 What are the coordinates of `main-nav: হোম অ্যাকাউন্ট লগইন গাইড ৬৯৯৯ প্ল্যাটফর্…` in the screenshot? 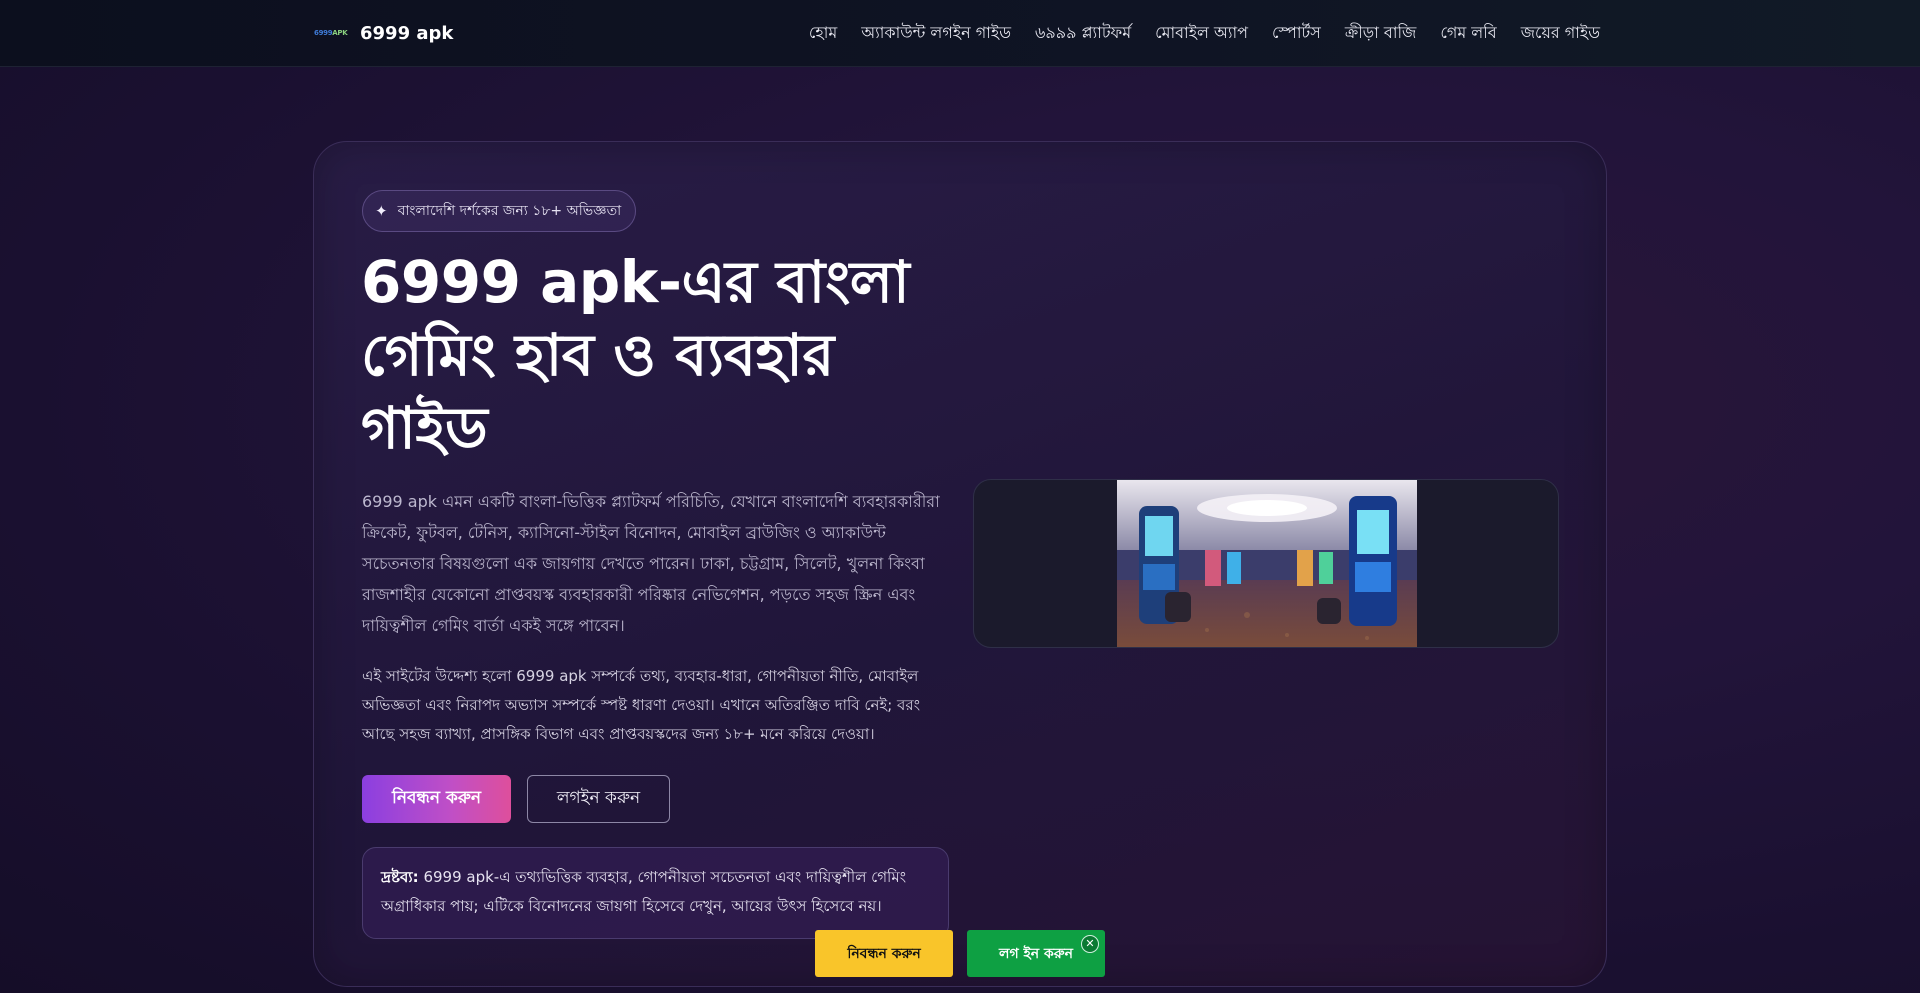 It's located at (1204, 33).